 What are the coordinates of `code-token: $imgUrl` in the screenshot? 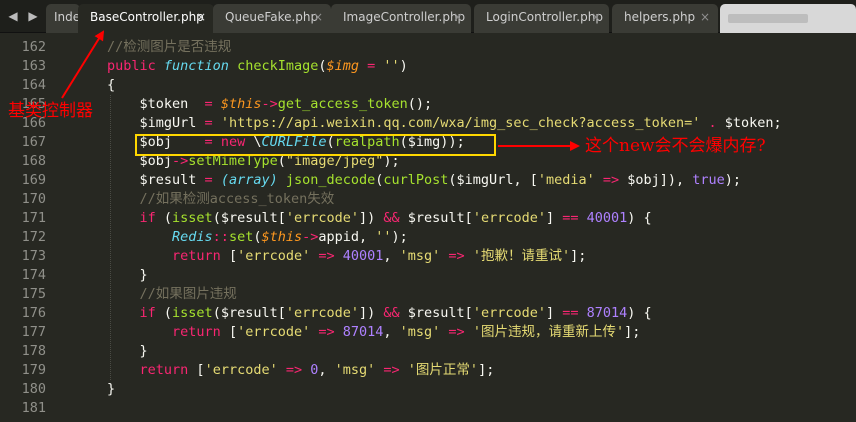 It's located at (156, 123).